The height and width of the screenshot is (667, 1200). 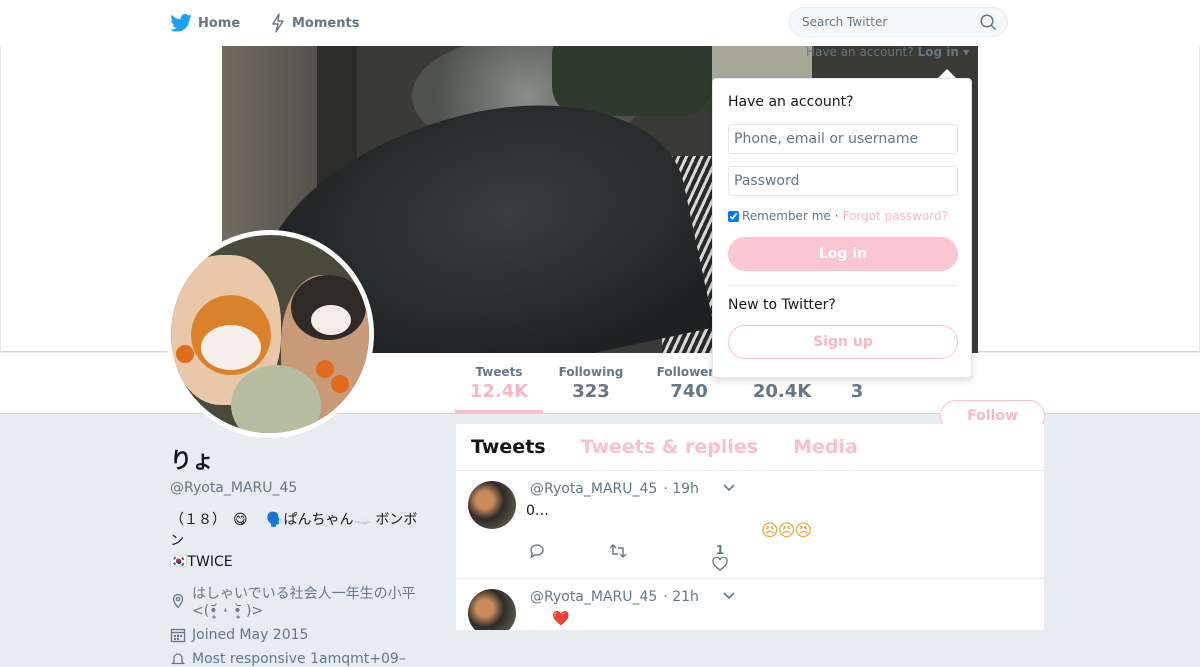 I want to click on tab-tweets: Tweets, so click(x=508, y=447).